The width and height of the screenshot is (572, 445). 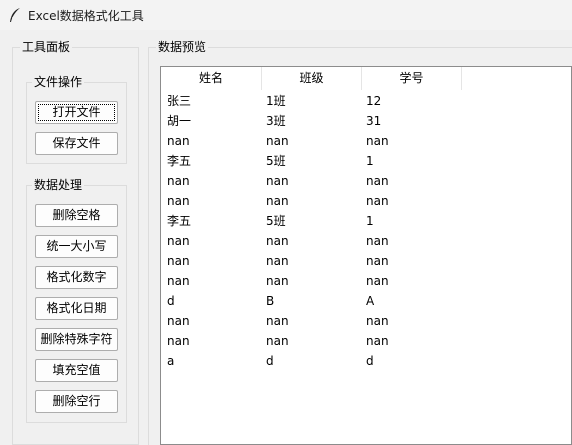 I want to click on table-cell: A, so click(x=370, y=301).